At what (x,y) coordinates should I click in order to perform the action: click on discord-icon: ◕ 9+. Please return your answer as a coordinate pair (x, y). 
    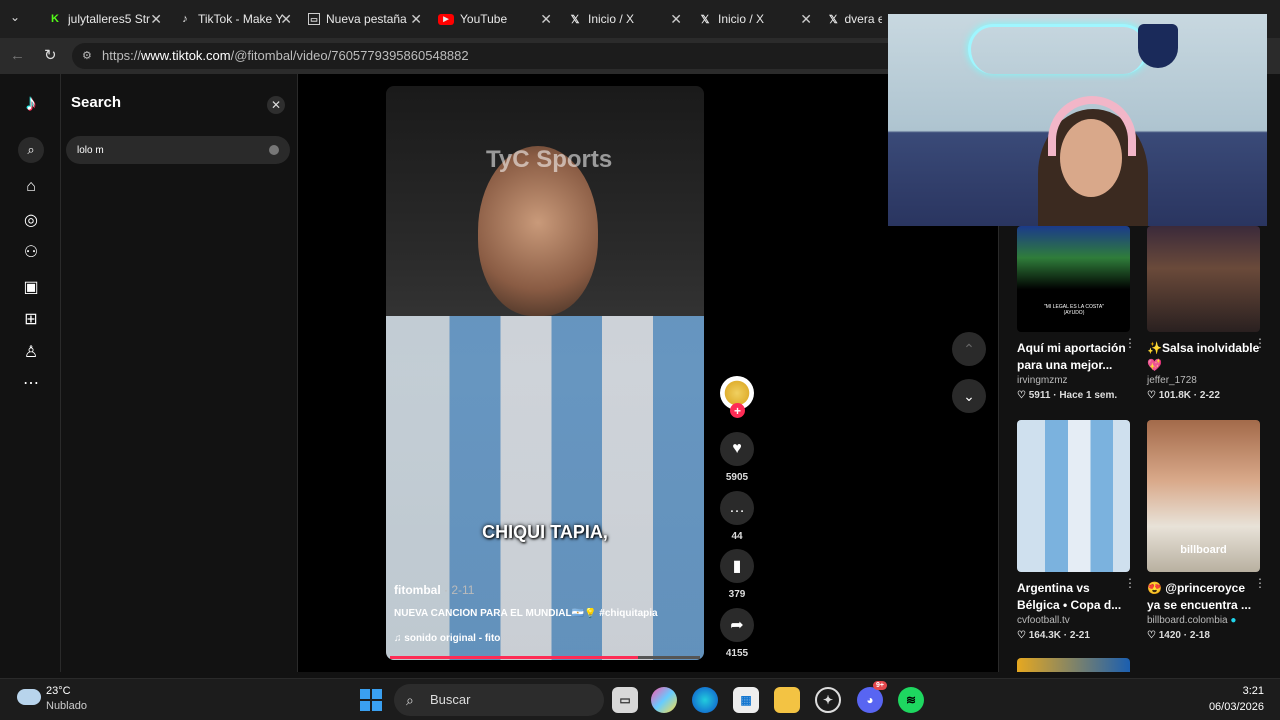
    Looking at the image, I should click on (872, 697).